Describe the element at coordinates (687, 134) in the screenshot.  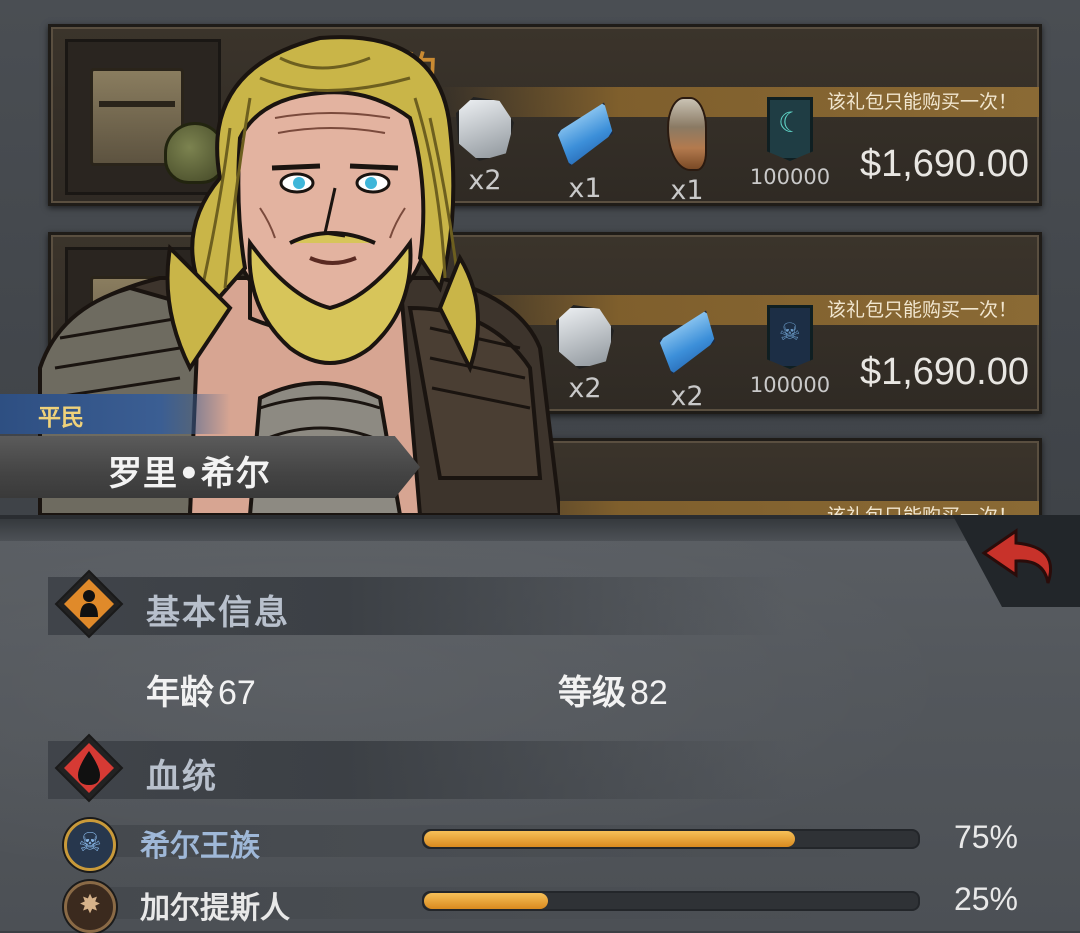
I see `horn-icon` at that location.